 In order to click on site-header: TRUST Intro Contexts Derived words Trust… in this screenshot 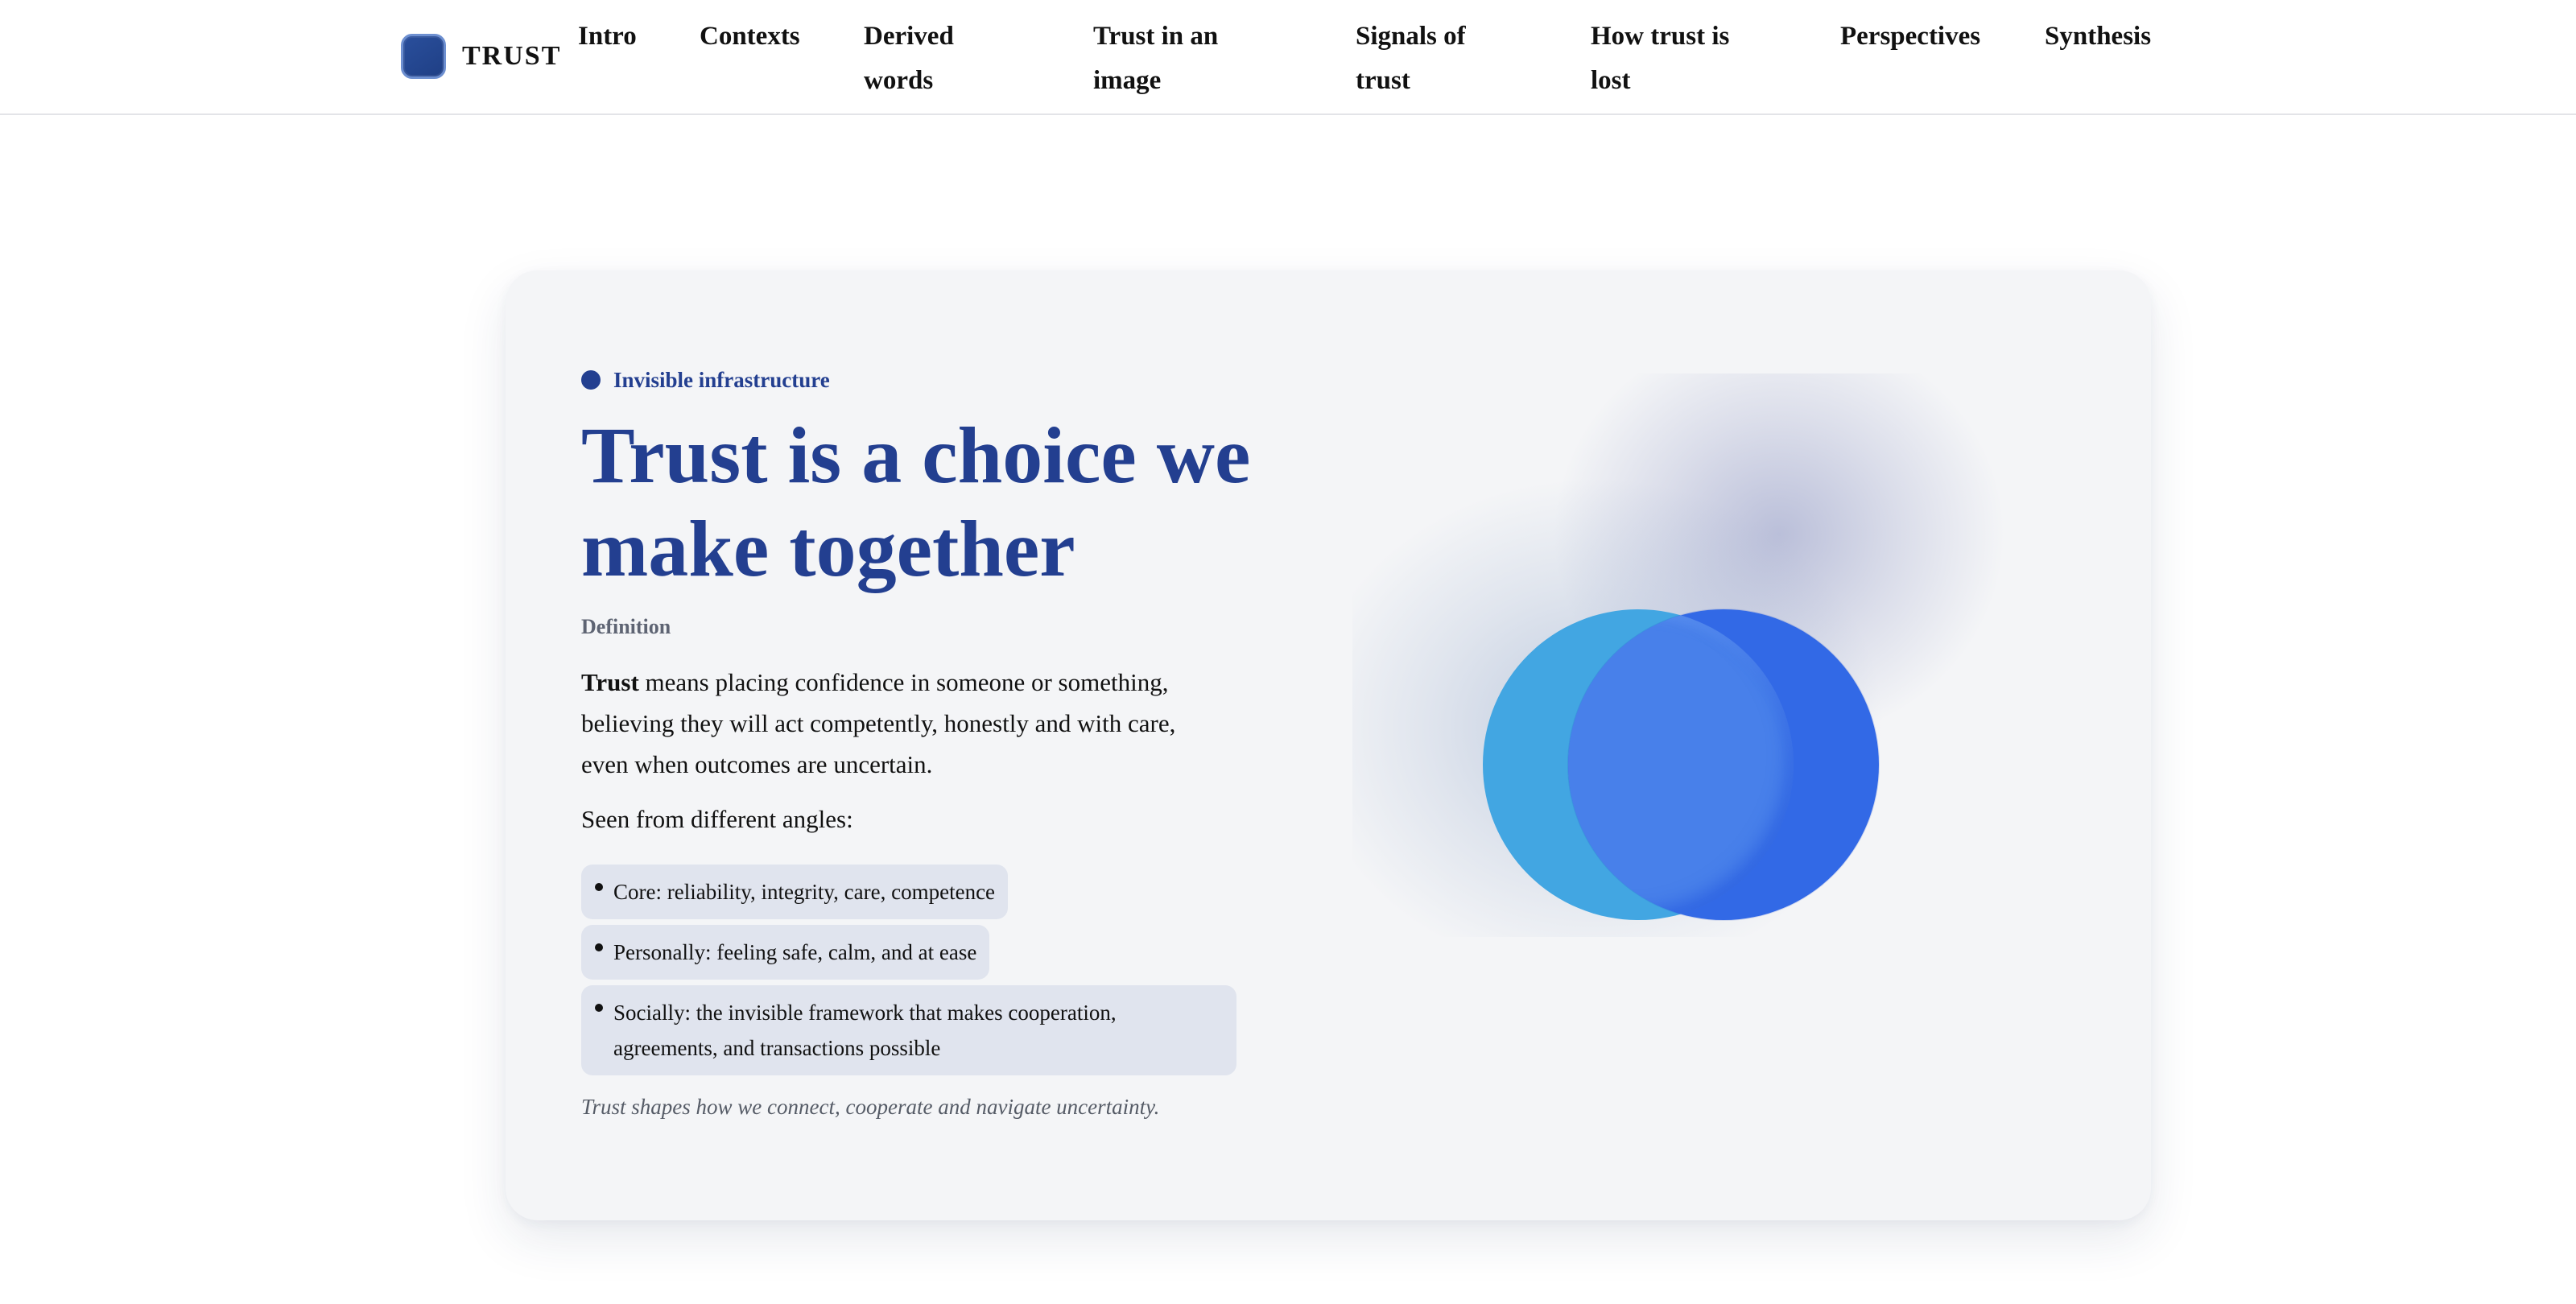, I will do `click(1288, 57)`.